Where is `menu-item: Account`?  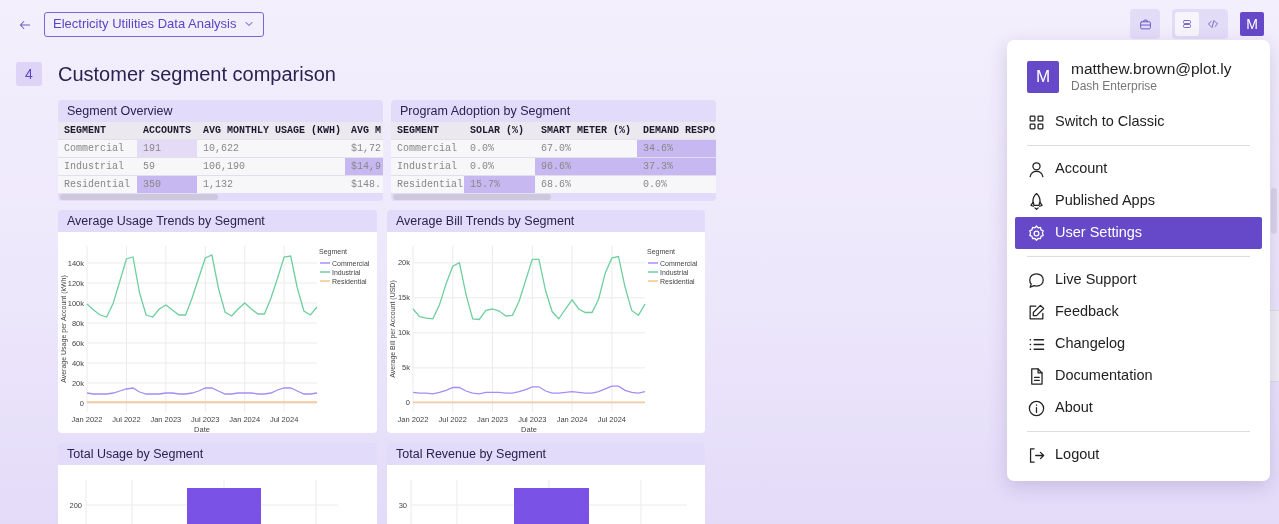
menu-item: Account is located at coordinates (1138, 169).